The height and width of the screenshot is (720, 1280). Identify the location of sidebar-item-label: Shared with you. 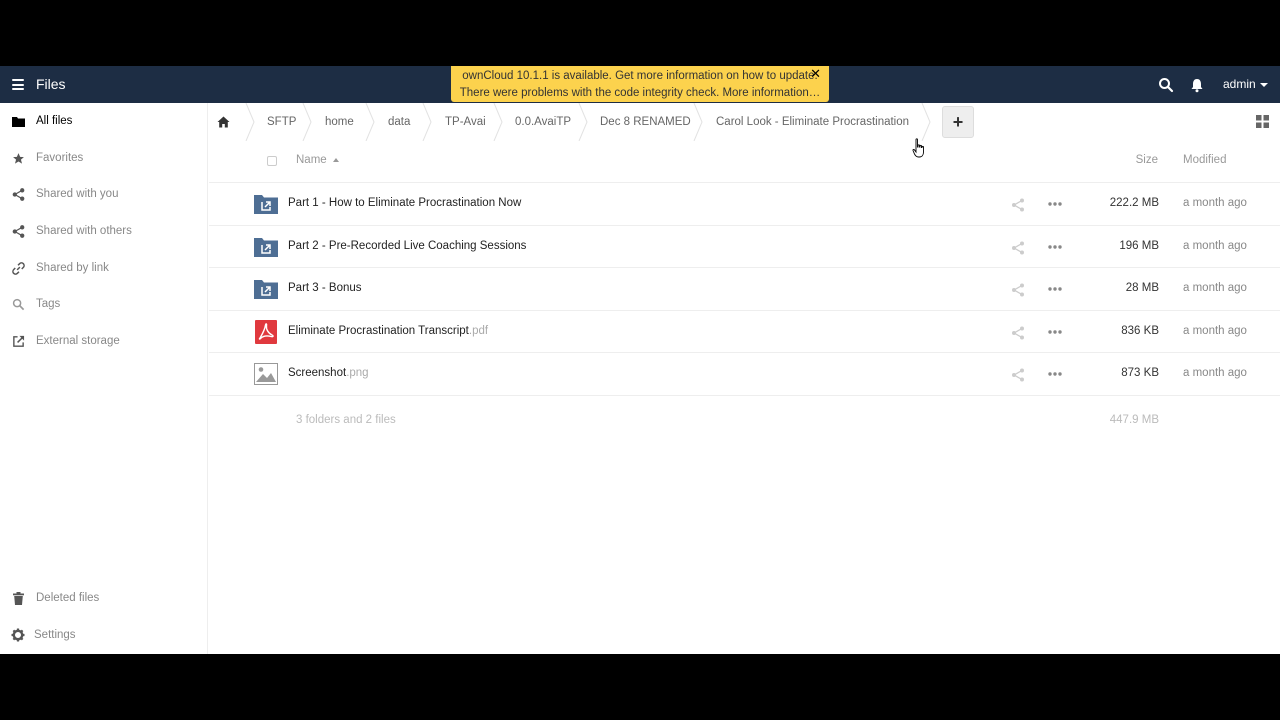
(77, 194).